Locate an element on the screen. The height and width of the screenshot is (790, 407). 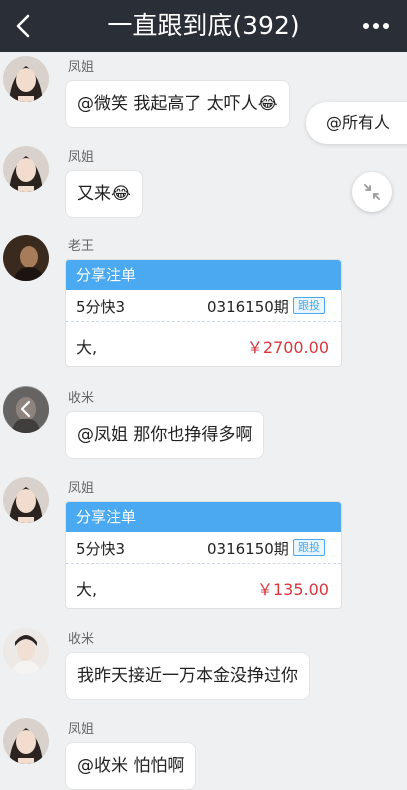
sender-name: 老王 is located at coordinates (81, 246).